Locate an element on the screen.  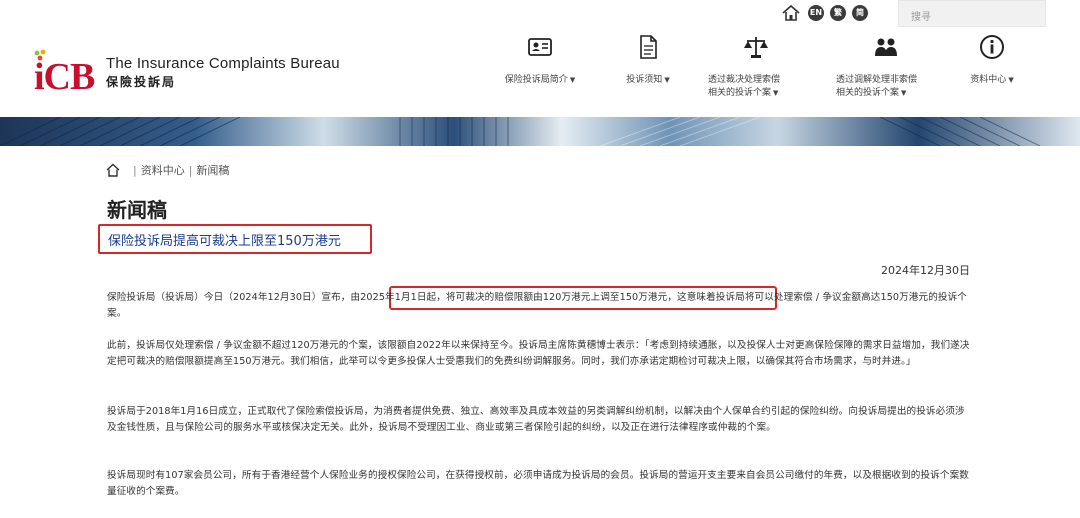
utility-bar: EN 繁 简 is located at coordinates (824, 13).